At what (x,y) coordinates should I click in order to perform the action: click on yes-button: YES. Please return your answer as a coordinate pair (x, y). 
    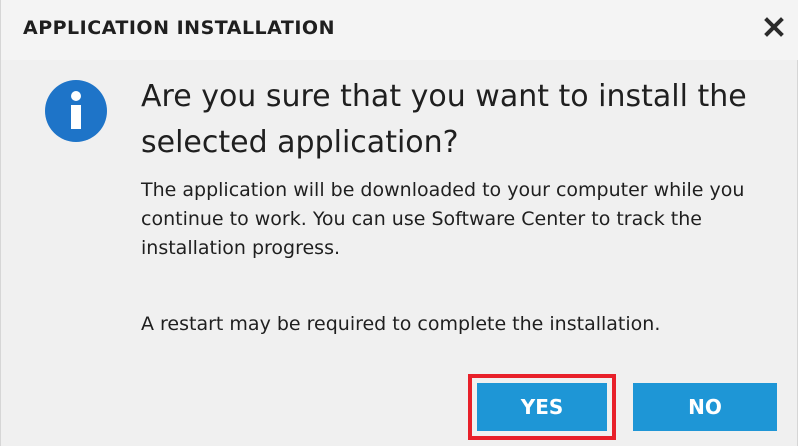
    Looking at the image, I should click on (542, 407).